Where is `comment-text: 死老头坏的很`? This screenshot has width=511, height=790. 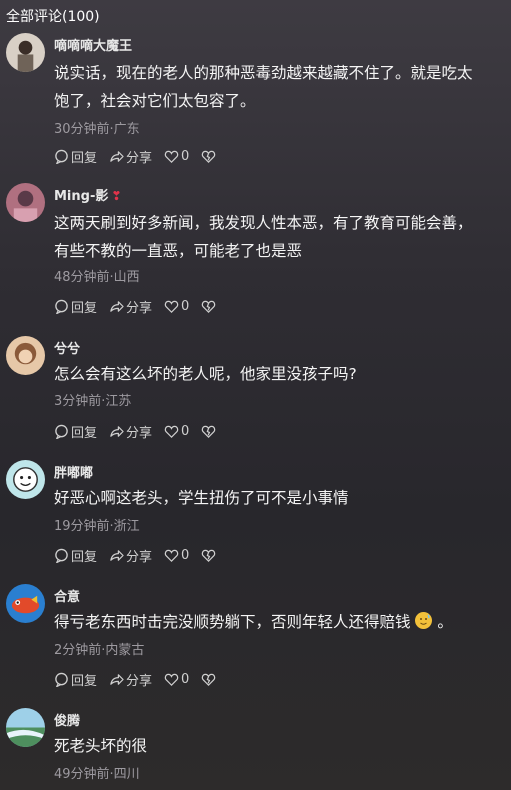
comment-text: 死老头坏的很 is located at coordinates (101, 746).